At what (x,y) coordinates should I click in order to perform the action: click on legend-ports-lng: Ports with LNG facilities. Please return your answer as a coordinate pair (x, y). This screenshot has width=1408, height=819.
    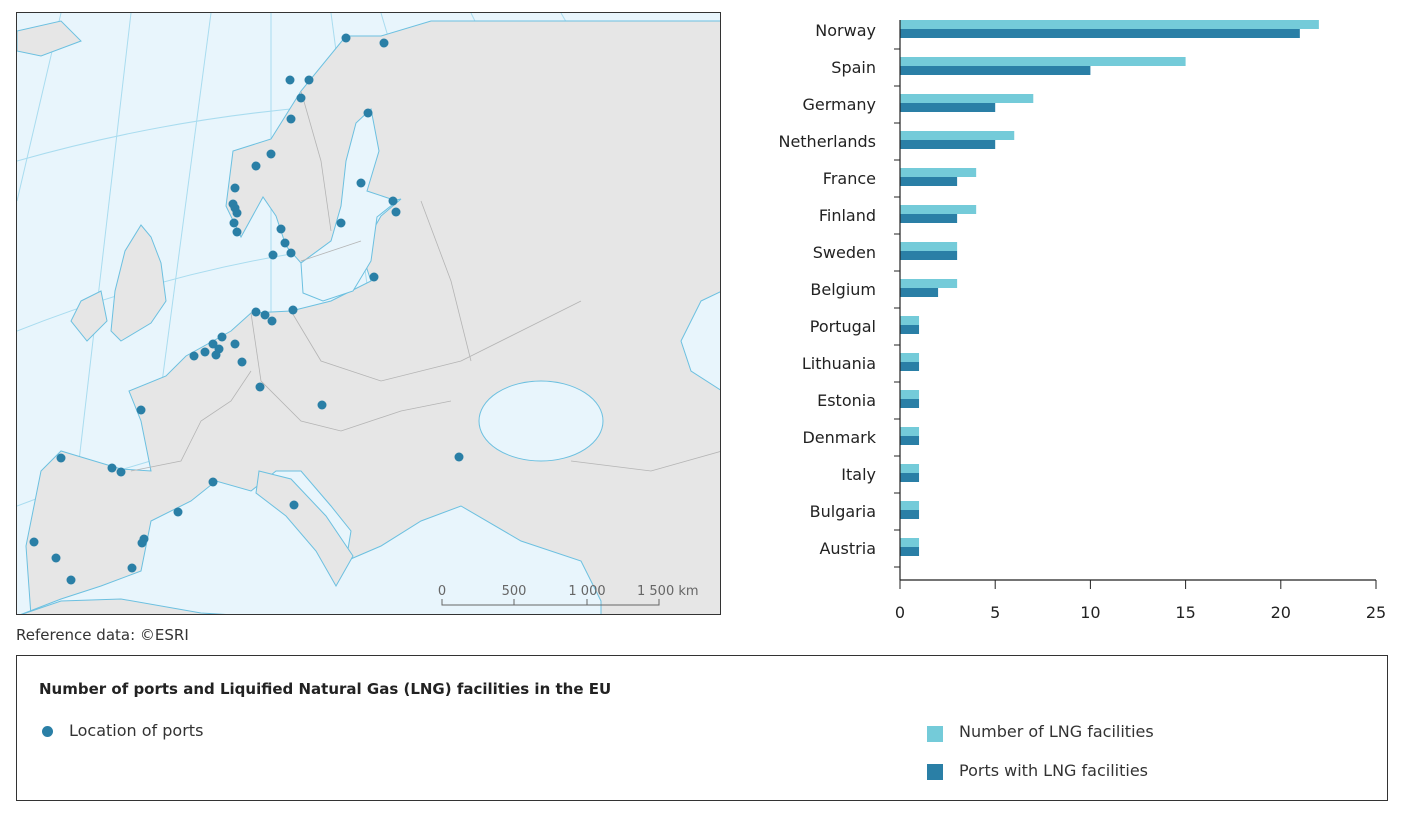
    Looking at the image, I should click on (1054, 770).